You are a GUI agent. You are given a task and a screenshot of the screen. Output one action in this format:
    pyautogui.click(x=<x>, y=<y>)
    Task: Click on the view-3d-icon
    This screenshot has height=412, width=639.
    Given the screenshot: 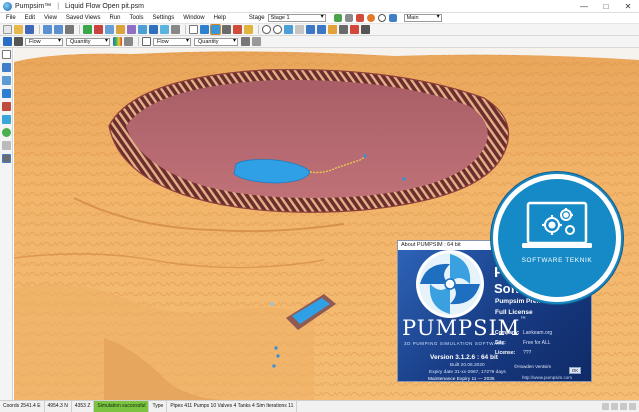 What is the action you would take?
    pyautogui.click(x=332, y=29)
    